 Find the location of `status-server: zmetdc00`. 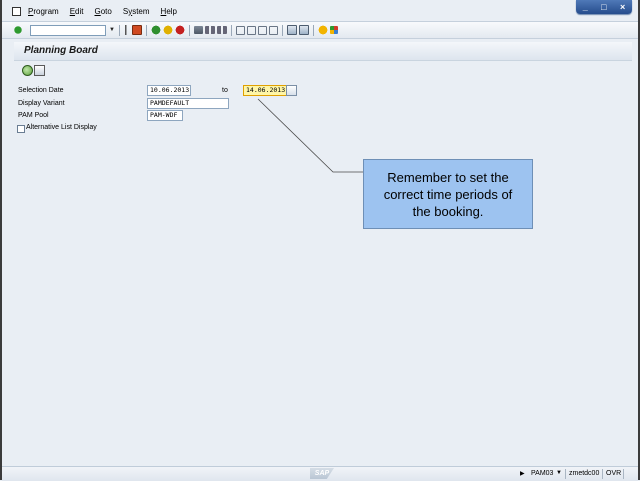

status-server: zmetdc00 is located at coordinates (584, 473).